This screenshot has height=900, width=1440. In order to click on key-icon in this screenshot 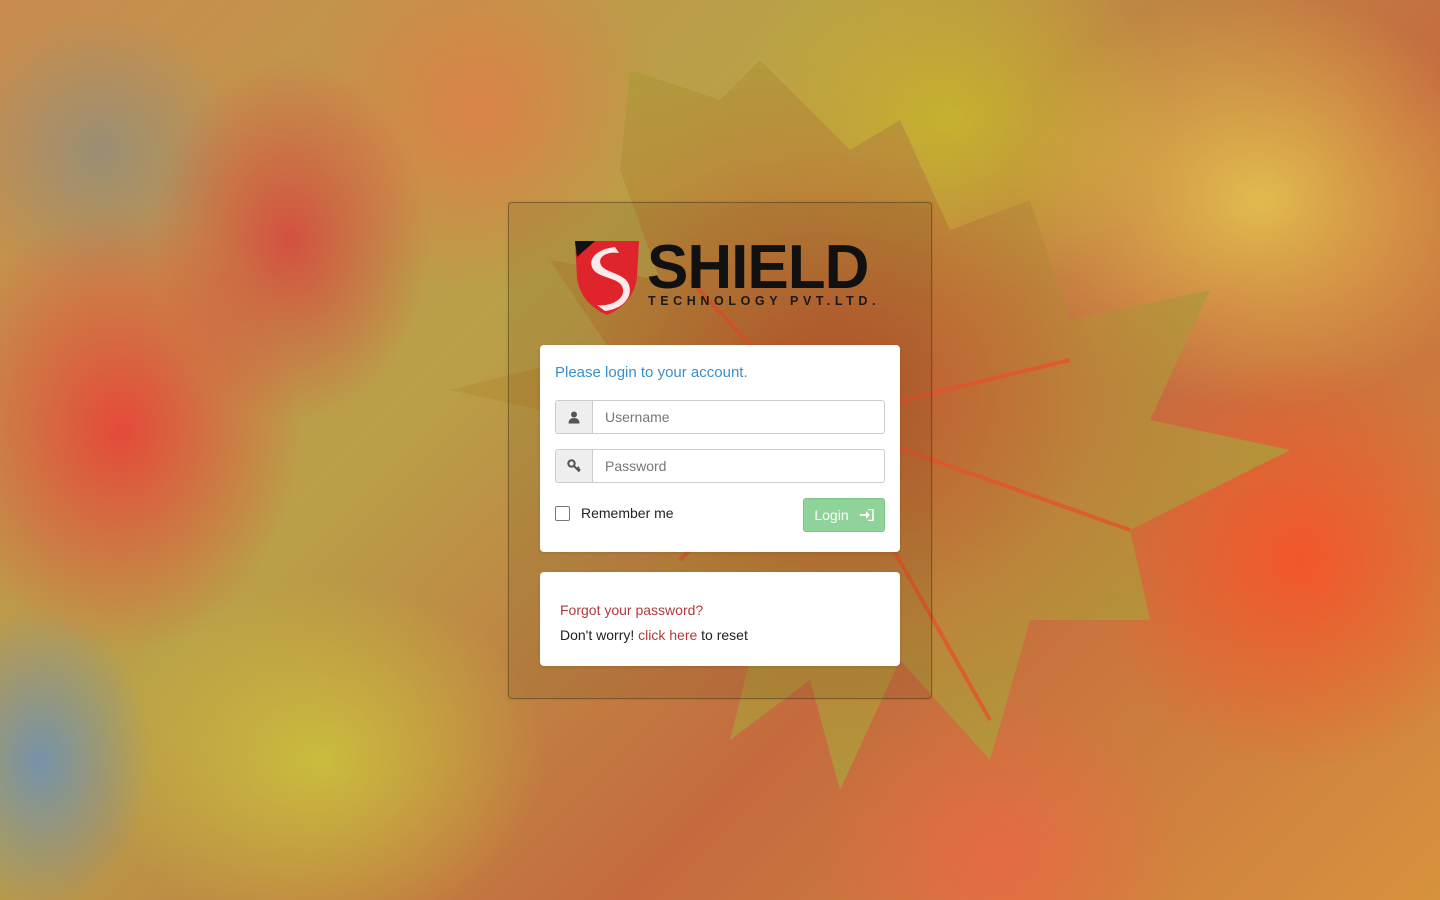, I will do `click(574, 466)`.